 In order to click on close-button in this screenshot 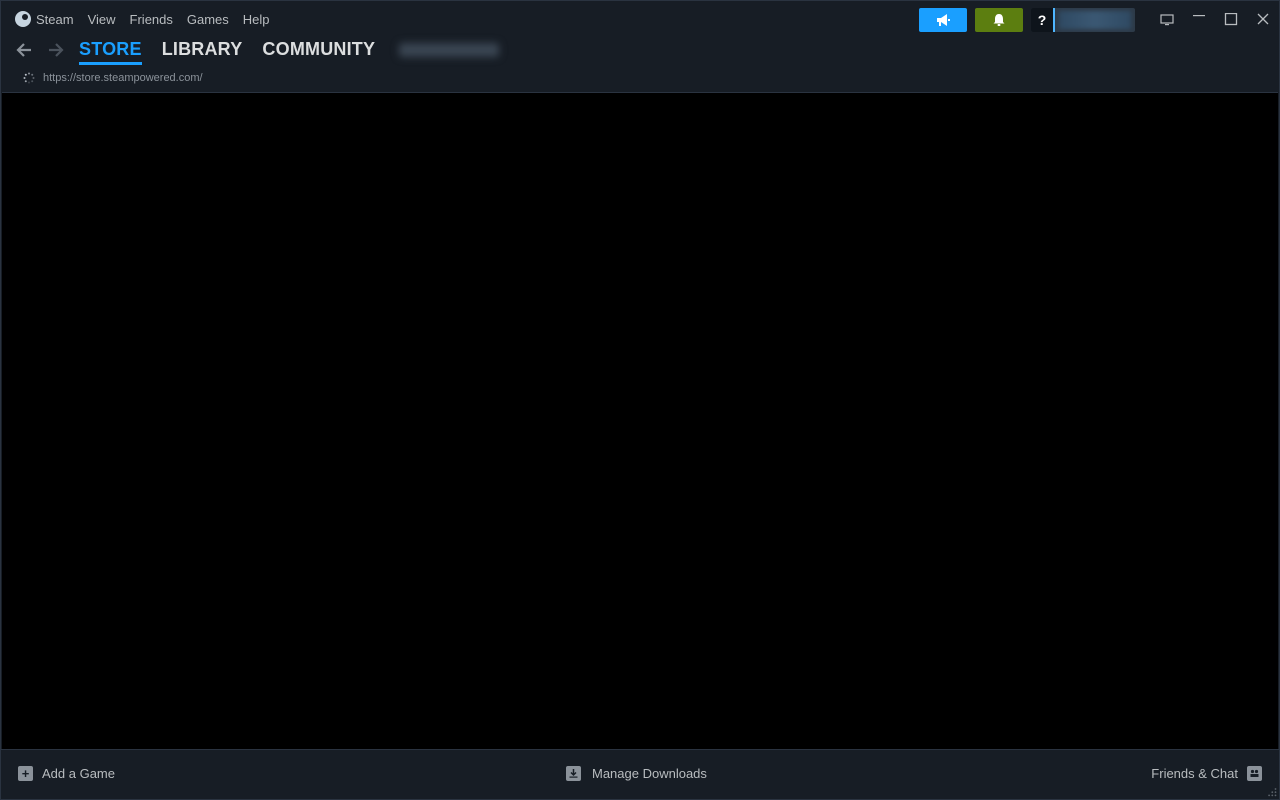, I will do `click(1263, 20)`.